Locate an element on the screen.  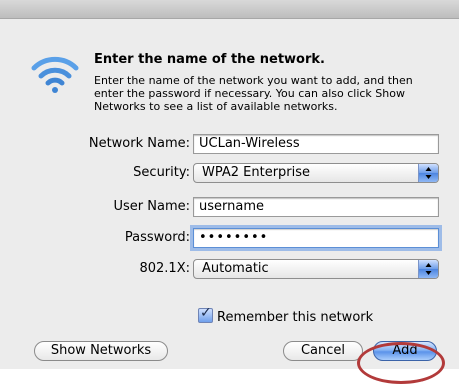
security-popup: WPA2 Enterprise is located at coordinates (316, 173).